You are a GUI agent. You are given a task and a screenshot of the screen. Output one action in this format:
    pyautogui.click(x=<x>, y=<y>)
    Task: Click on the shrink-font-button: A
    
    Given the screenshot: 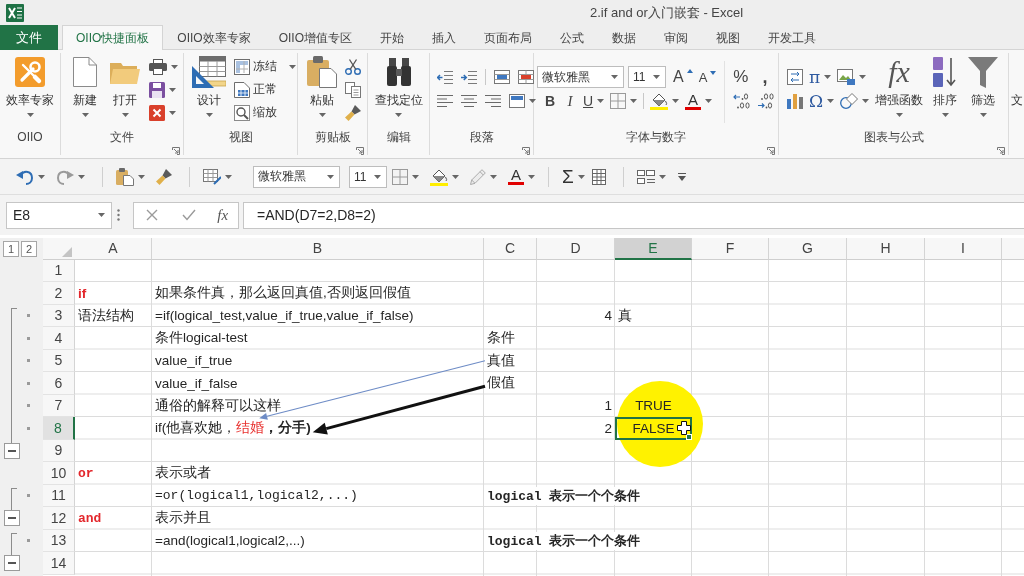 What is the action you would take?
    pyautogui.click(x=707, y=77)
    